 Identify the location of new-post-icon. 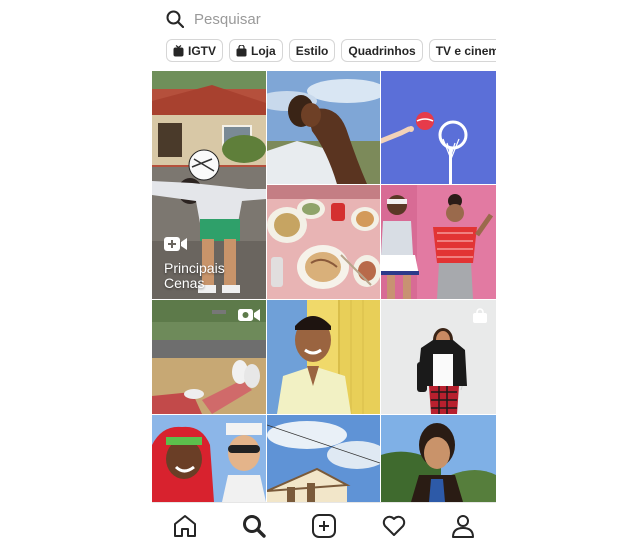
(324, 526).